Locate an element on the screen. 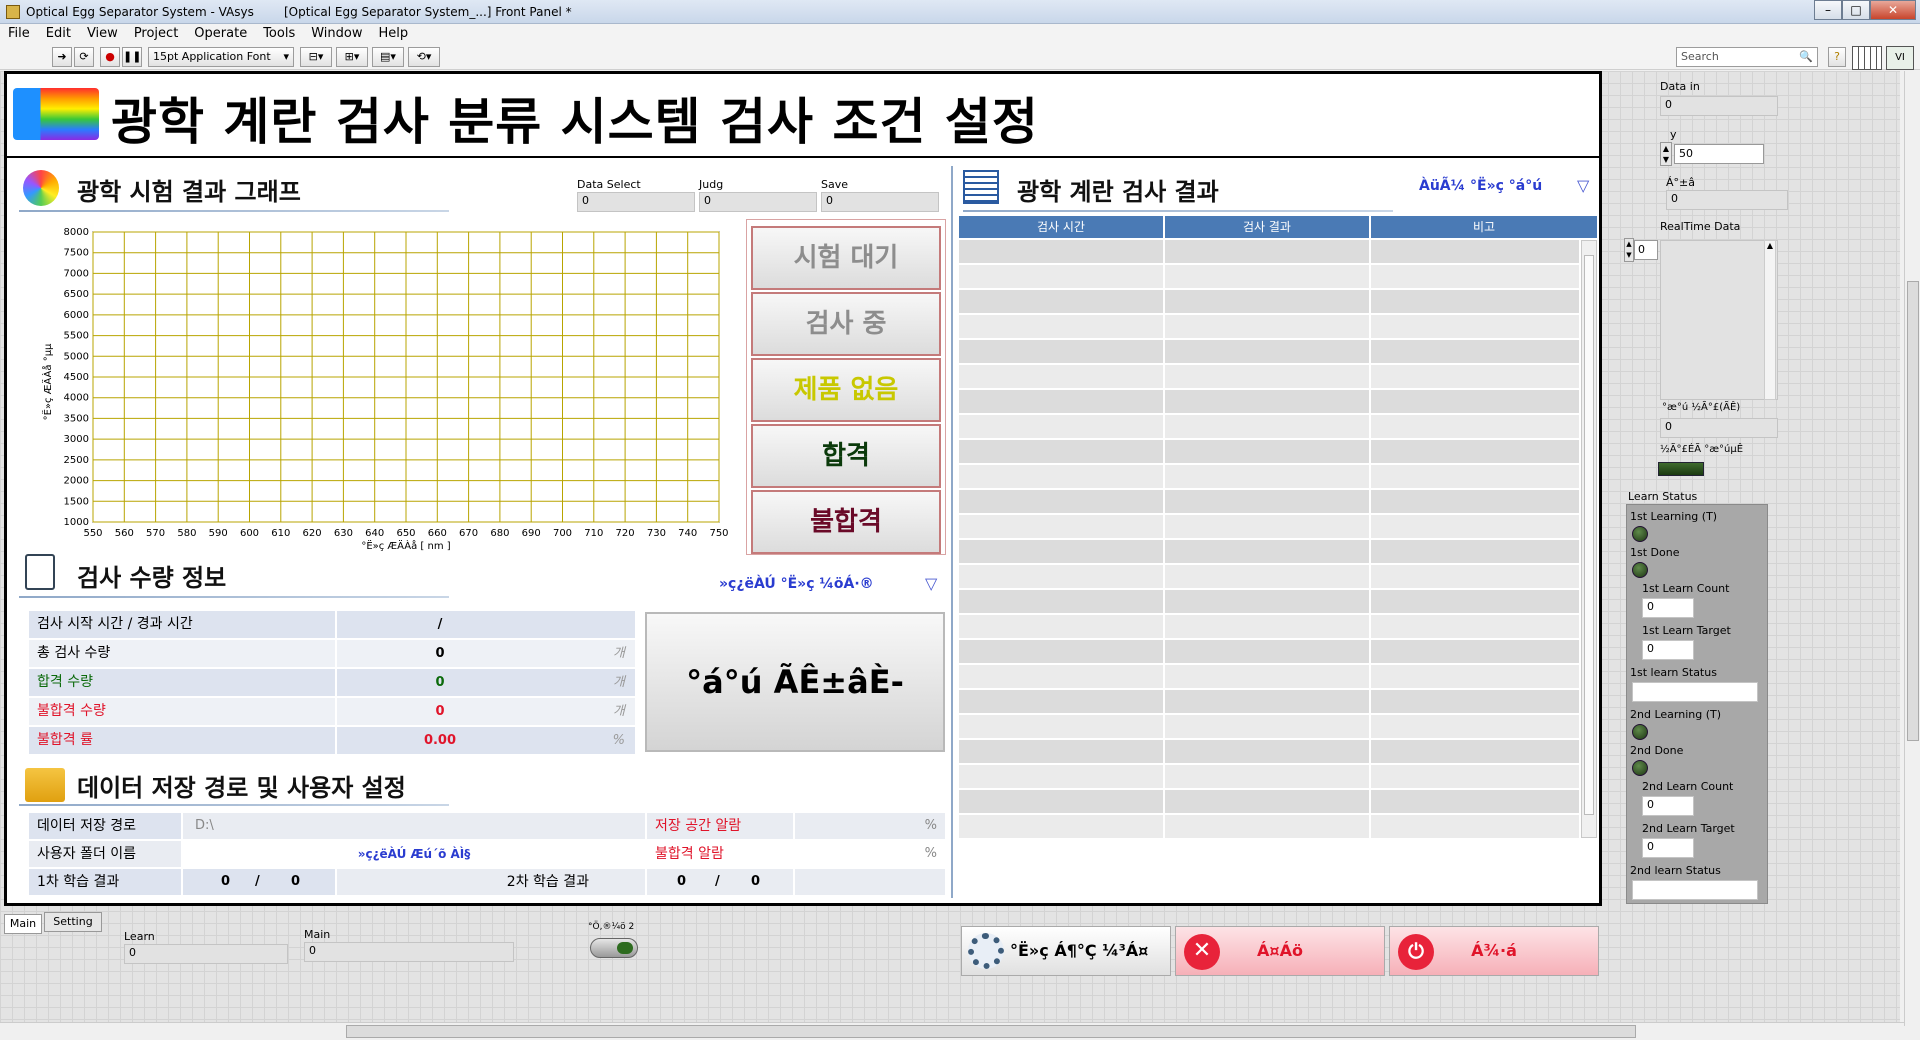 This screenshot has height=1040, width=1920. results-dropdown: ÀüÃ¼ °Ë»ç °á°ú is located at coordinates (1480, 186).